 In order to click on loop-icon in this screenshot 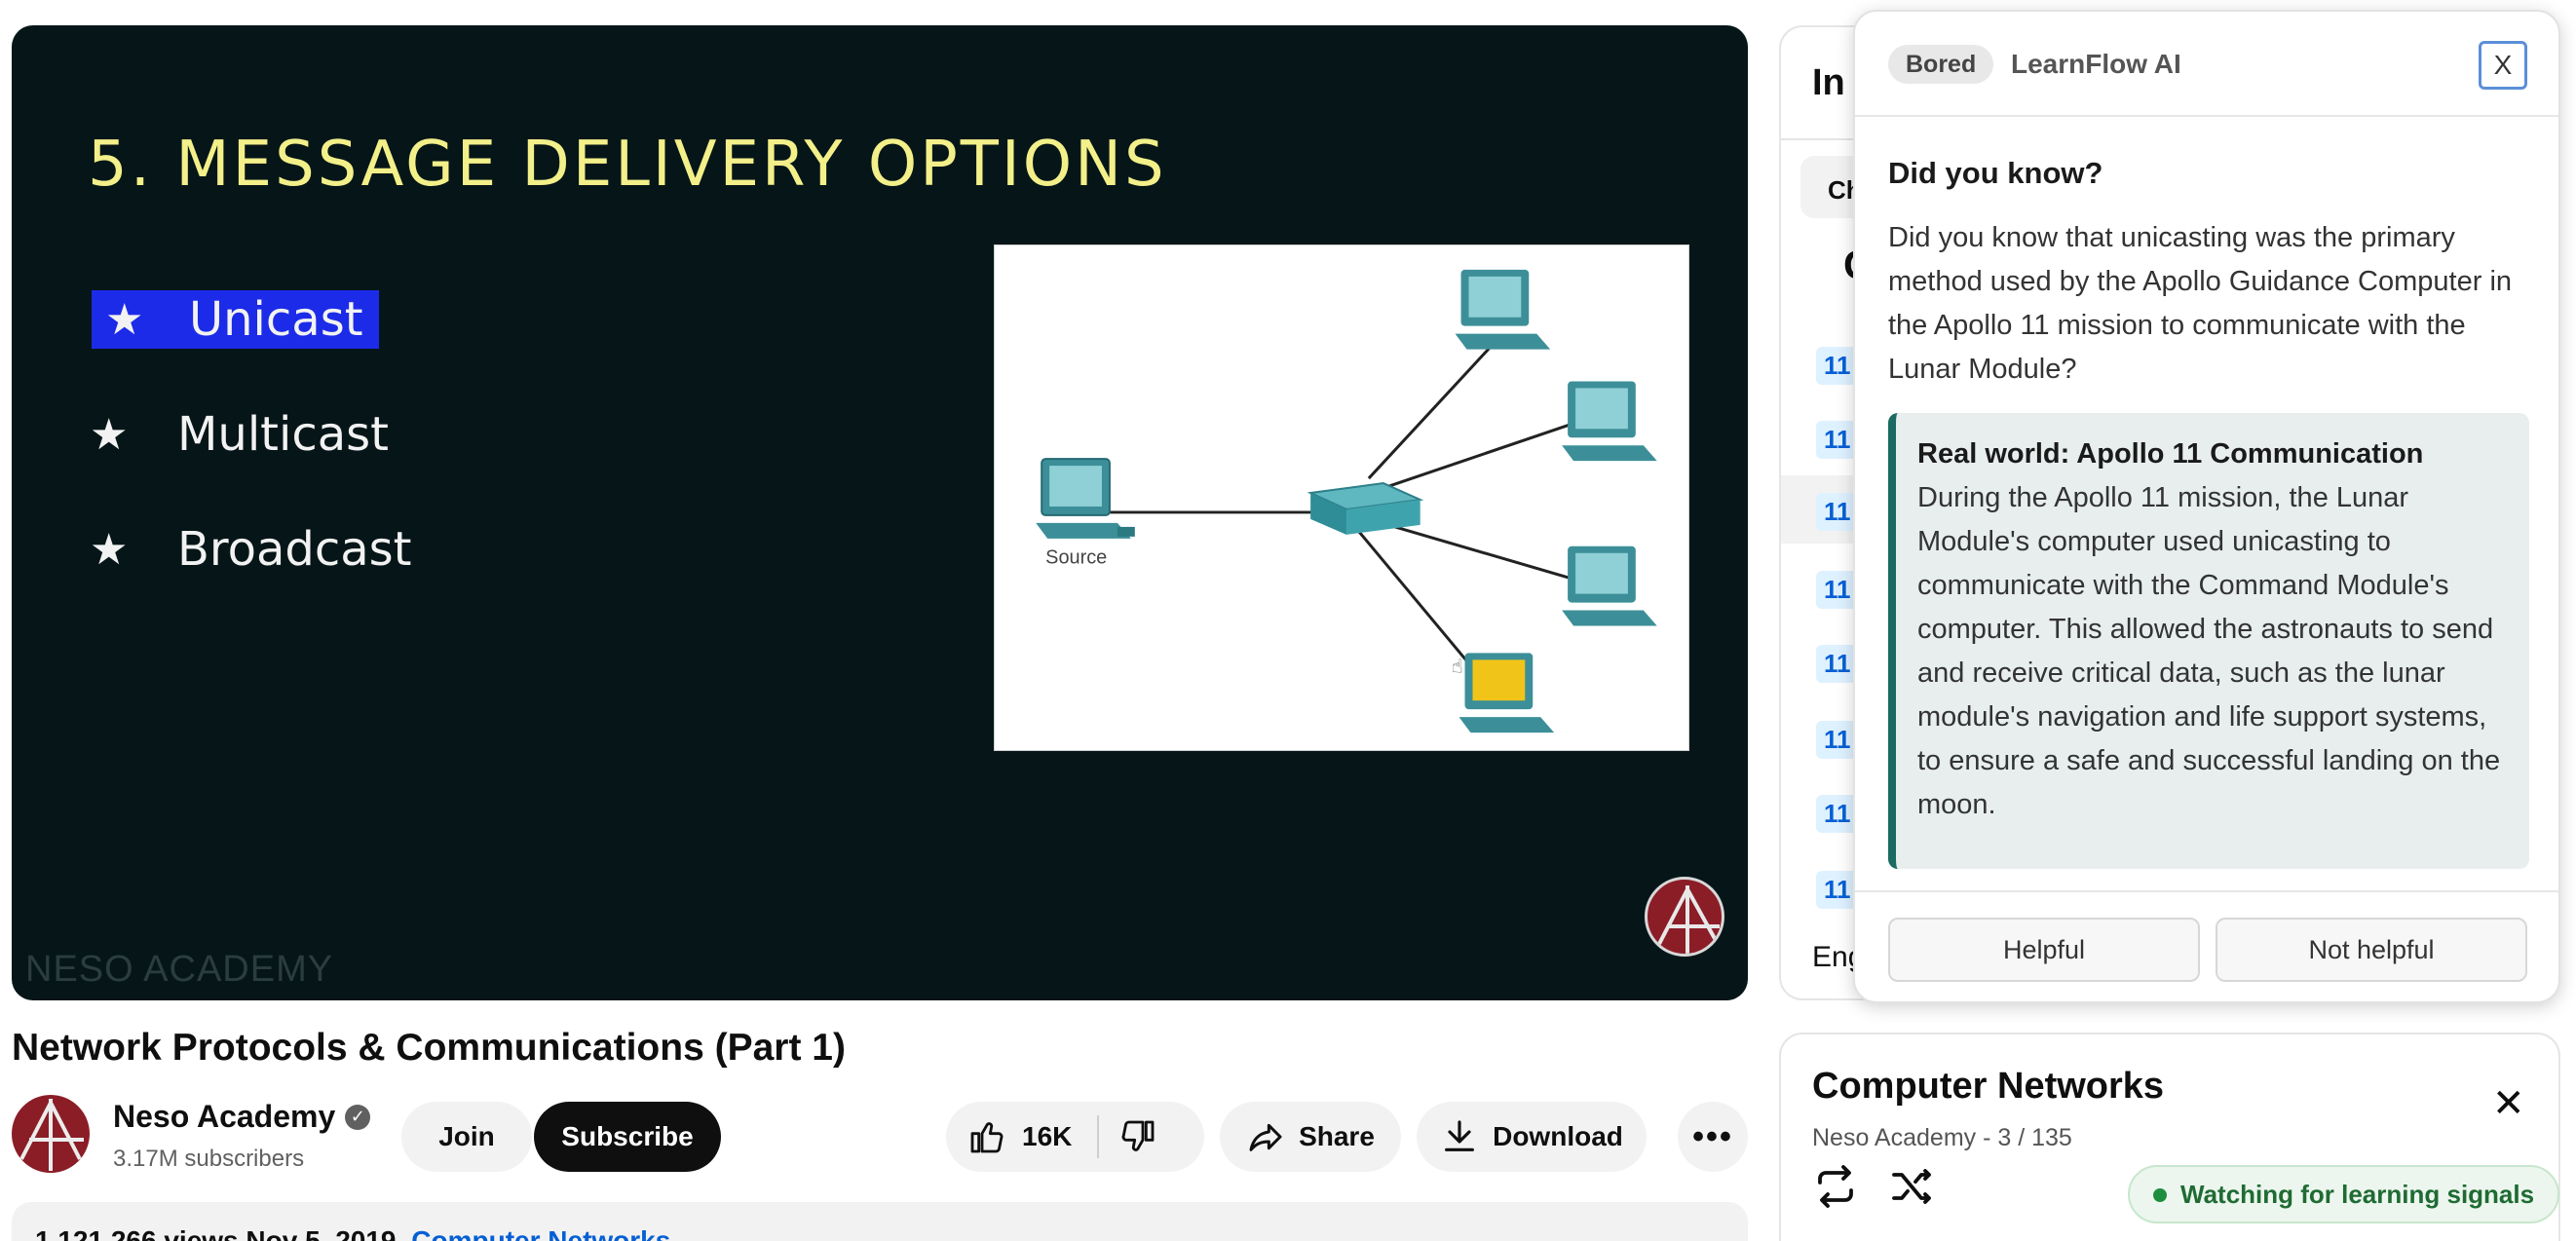, I will do `click(1835, 1189)`.